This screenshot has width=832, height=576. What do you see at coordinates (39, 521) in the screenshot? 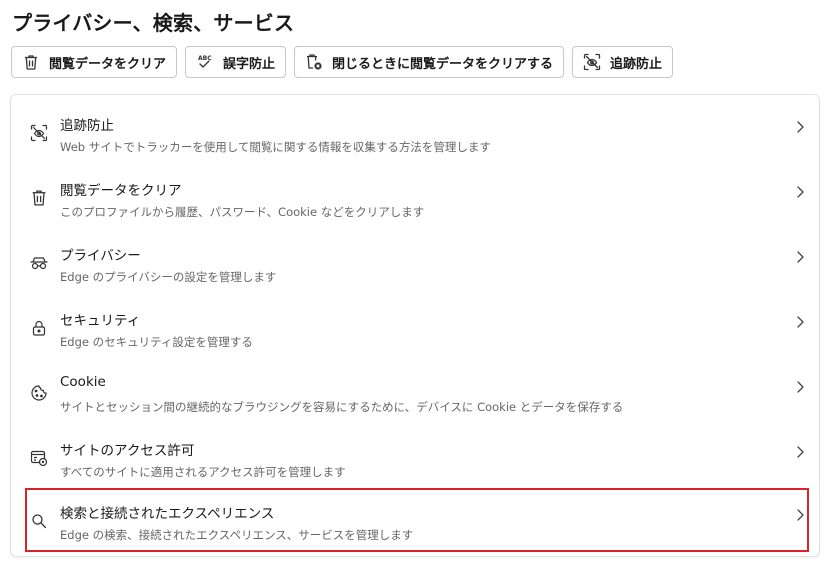
I see `search-icon` at bounding box center [39, 521].